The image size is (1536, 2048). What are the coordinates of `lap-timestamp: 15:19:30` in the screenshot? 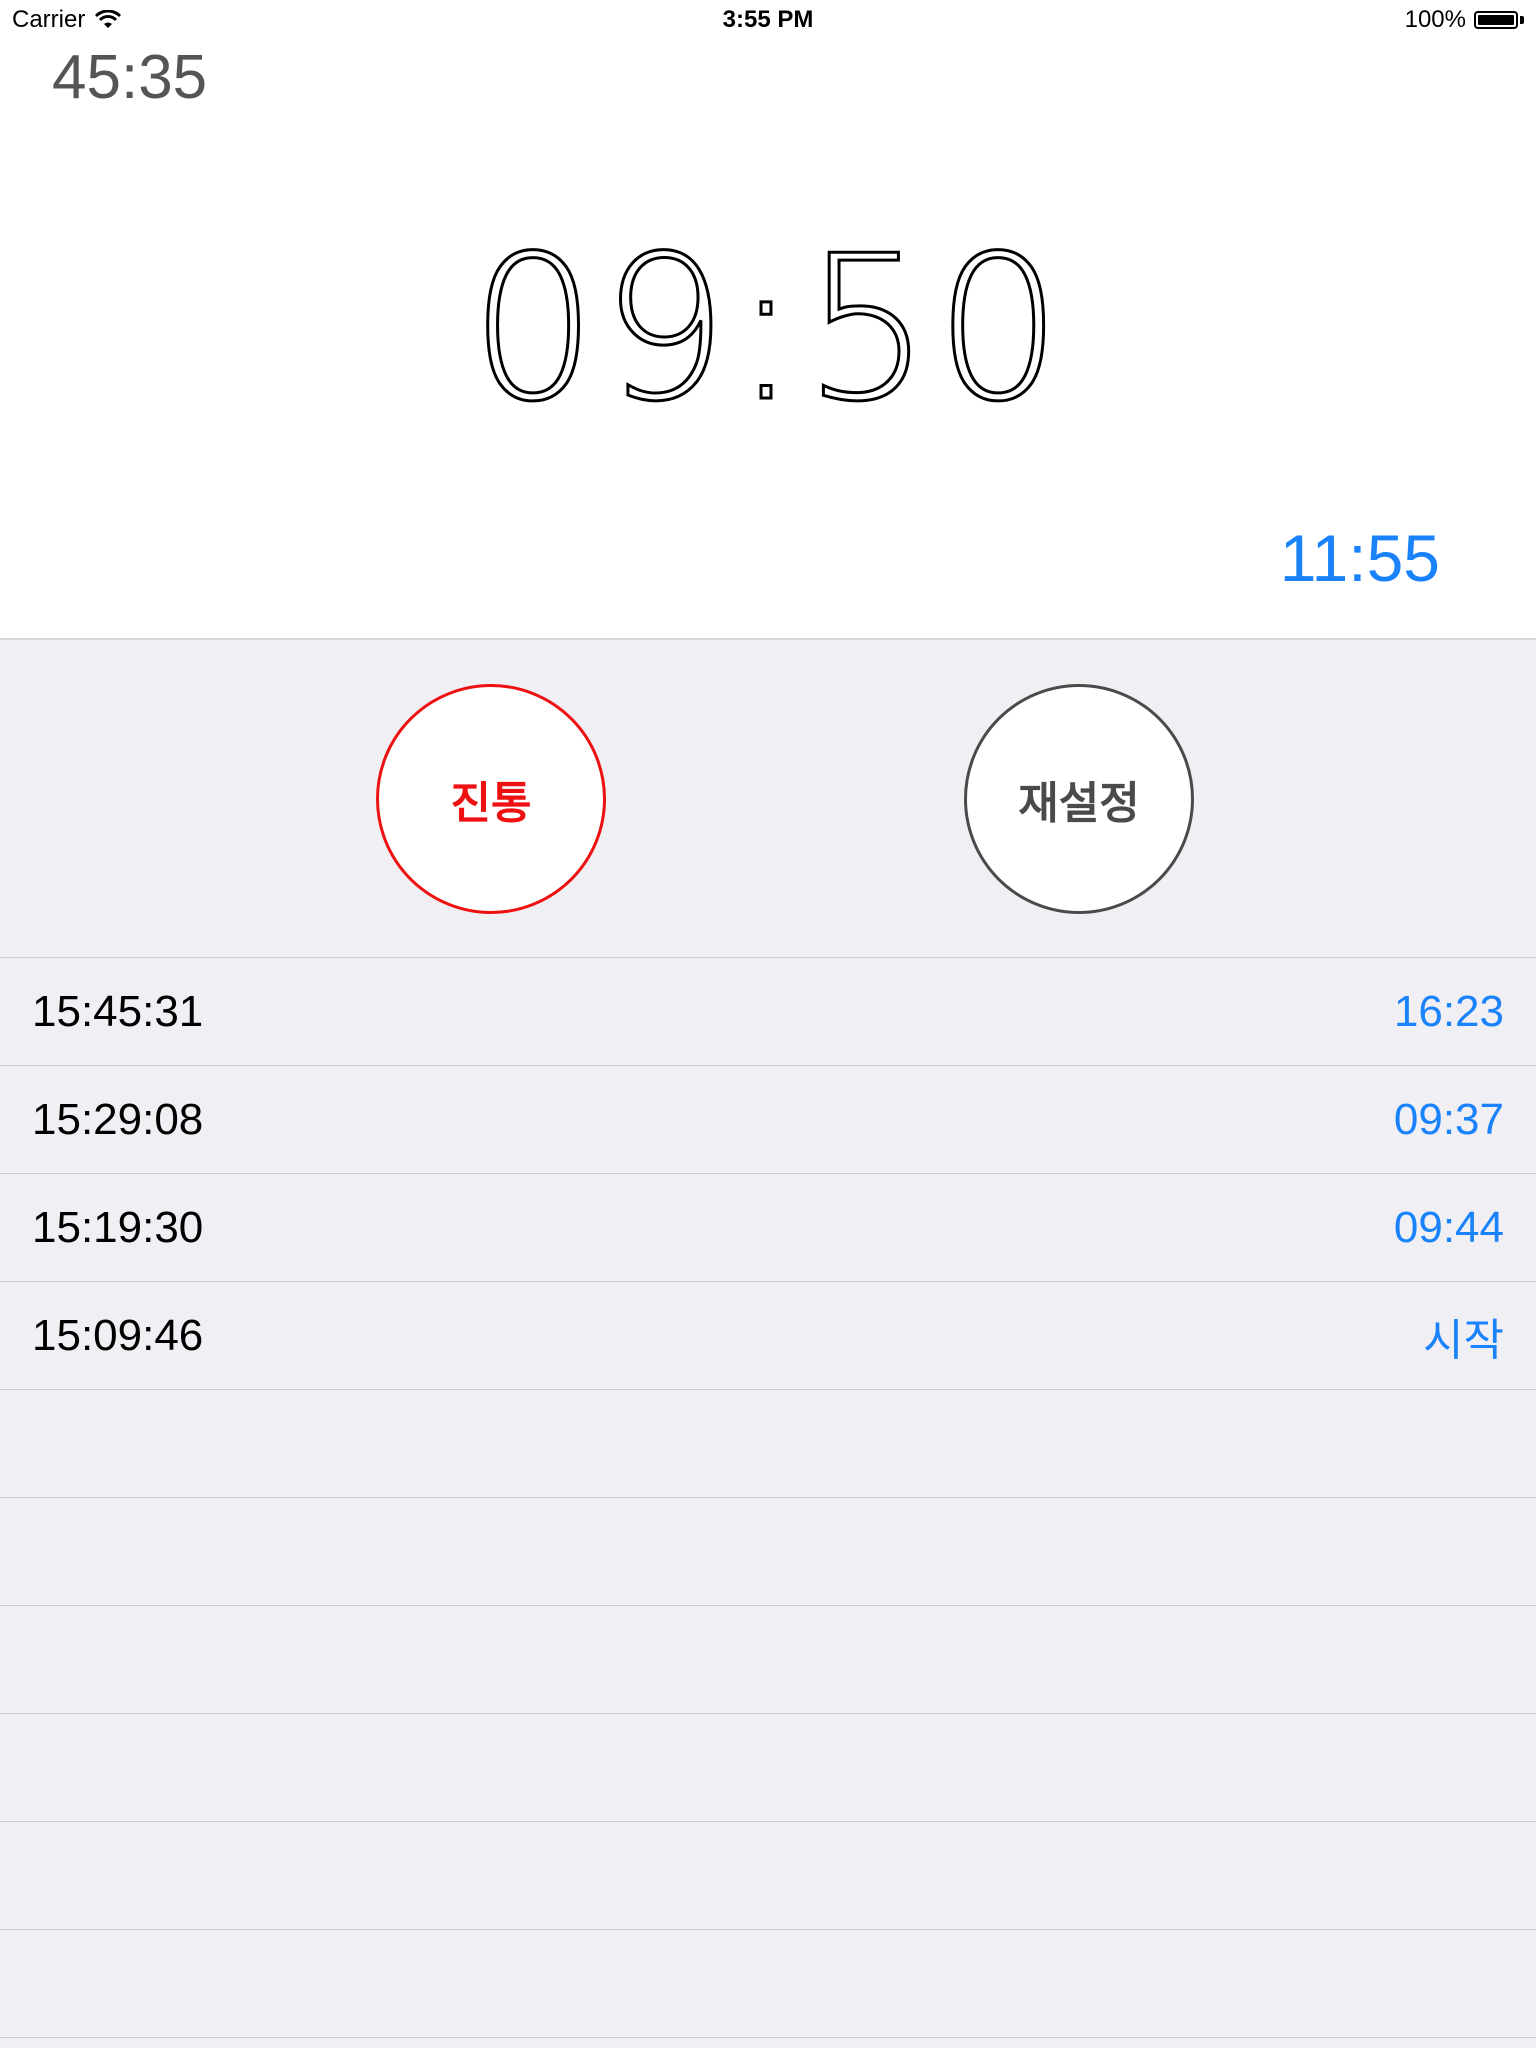 It's located at (118, 1227).